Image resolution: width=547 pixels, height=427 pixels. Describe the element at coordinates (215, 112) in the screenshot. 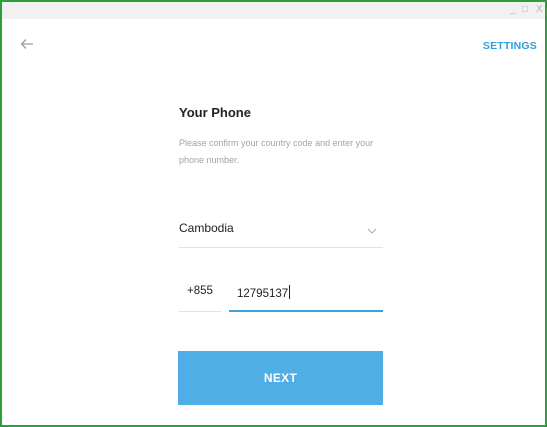

I see `page-title: Your Phone` at that location.